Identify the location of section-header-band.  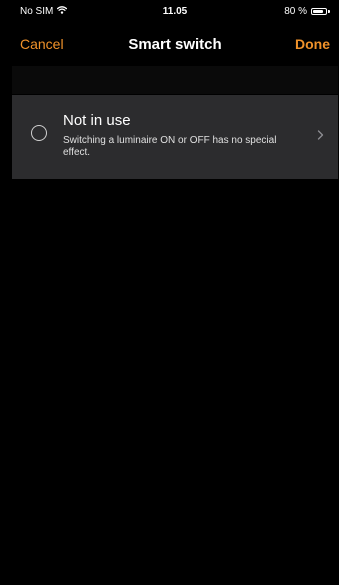
(175, 80).